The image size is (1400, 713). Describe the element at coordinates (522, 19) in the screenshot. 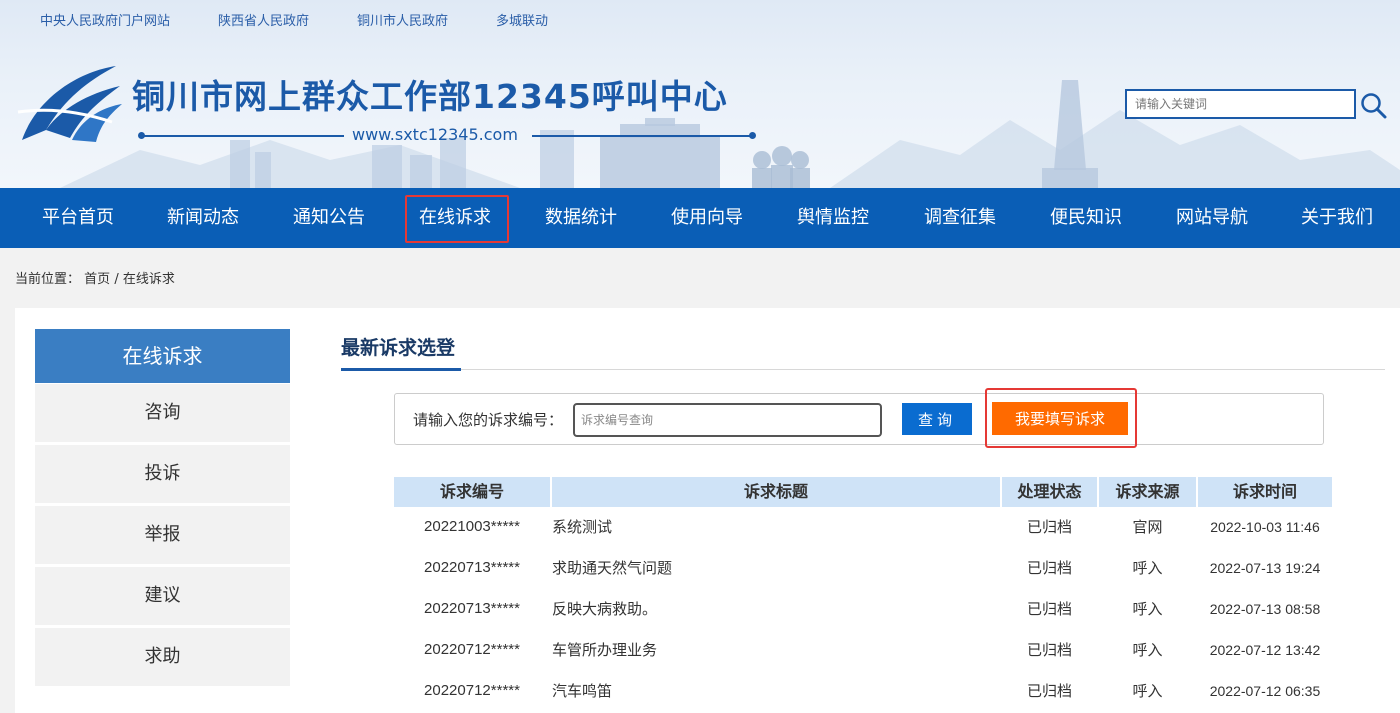

I see `top-link-multi-city: 多城联动` at that location.